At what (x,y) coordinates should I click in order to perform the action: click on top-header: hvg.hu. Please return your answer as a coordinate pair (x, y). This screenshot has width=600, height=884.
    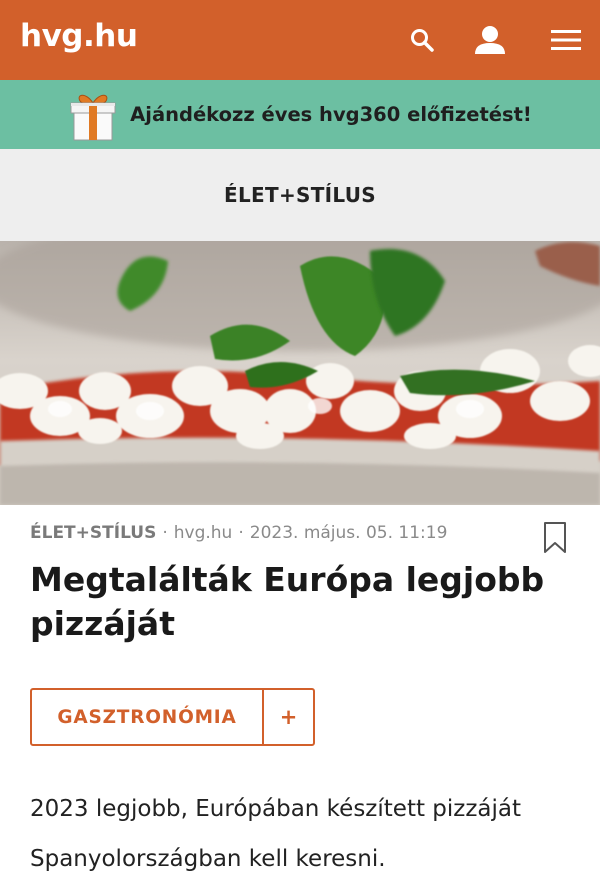
    Looking at the image, I should click on (300, 40).